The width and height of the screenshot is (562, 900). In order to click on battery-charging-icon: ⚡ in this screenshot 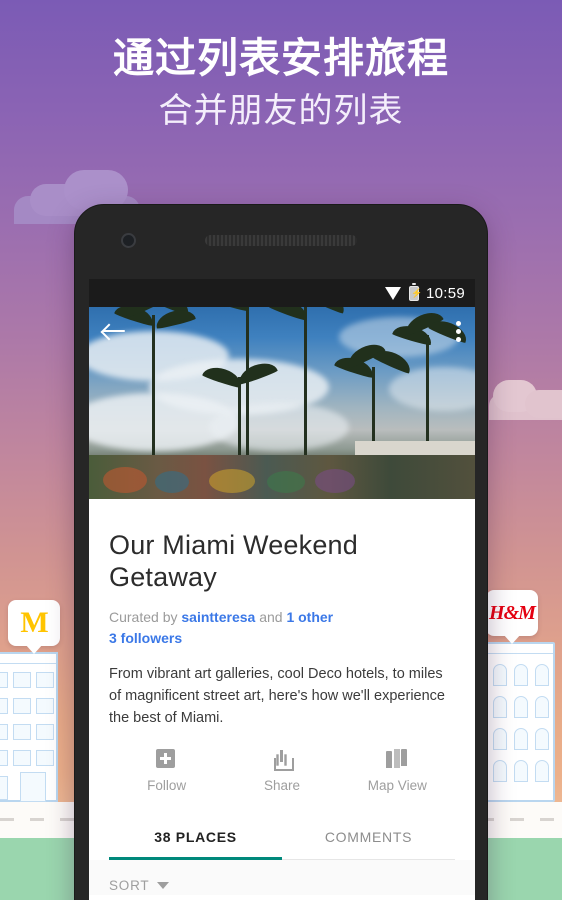, I will do `click(415, 292)`.